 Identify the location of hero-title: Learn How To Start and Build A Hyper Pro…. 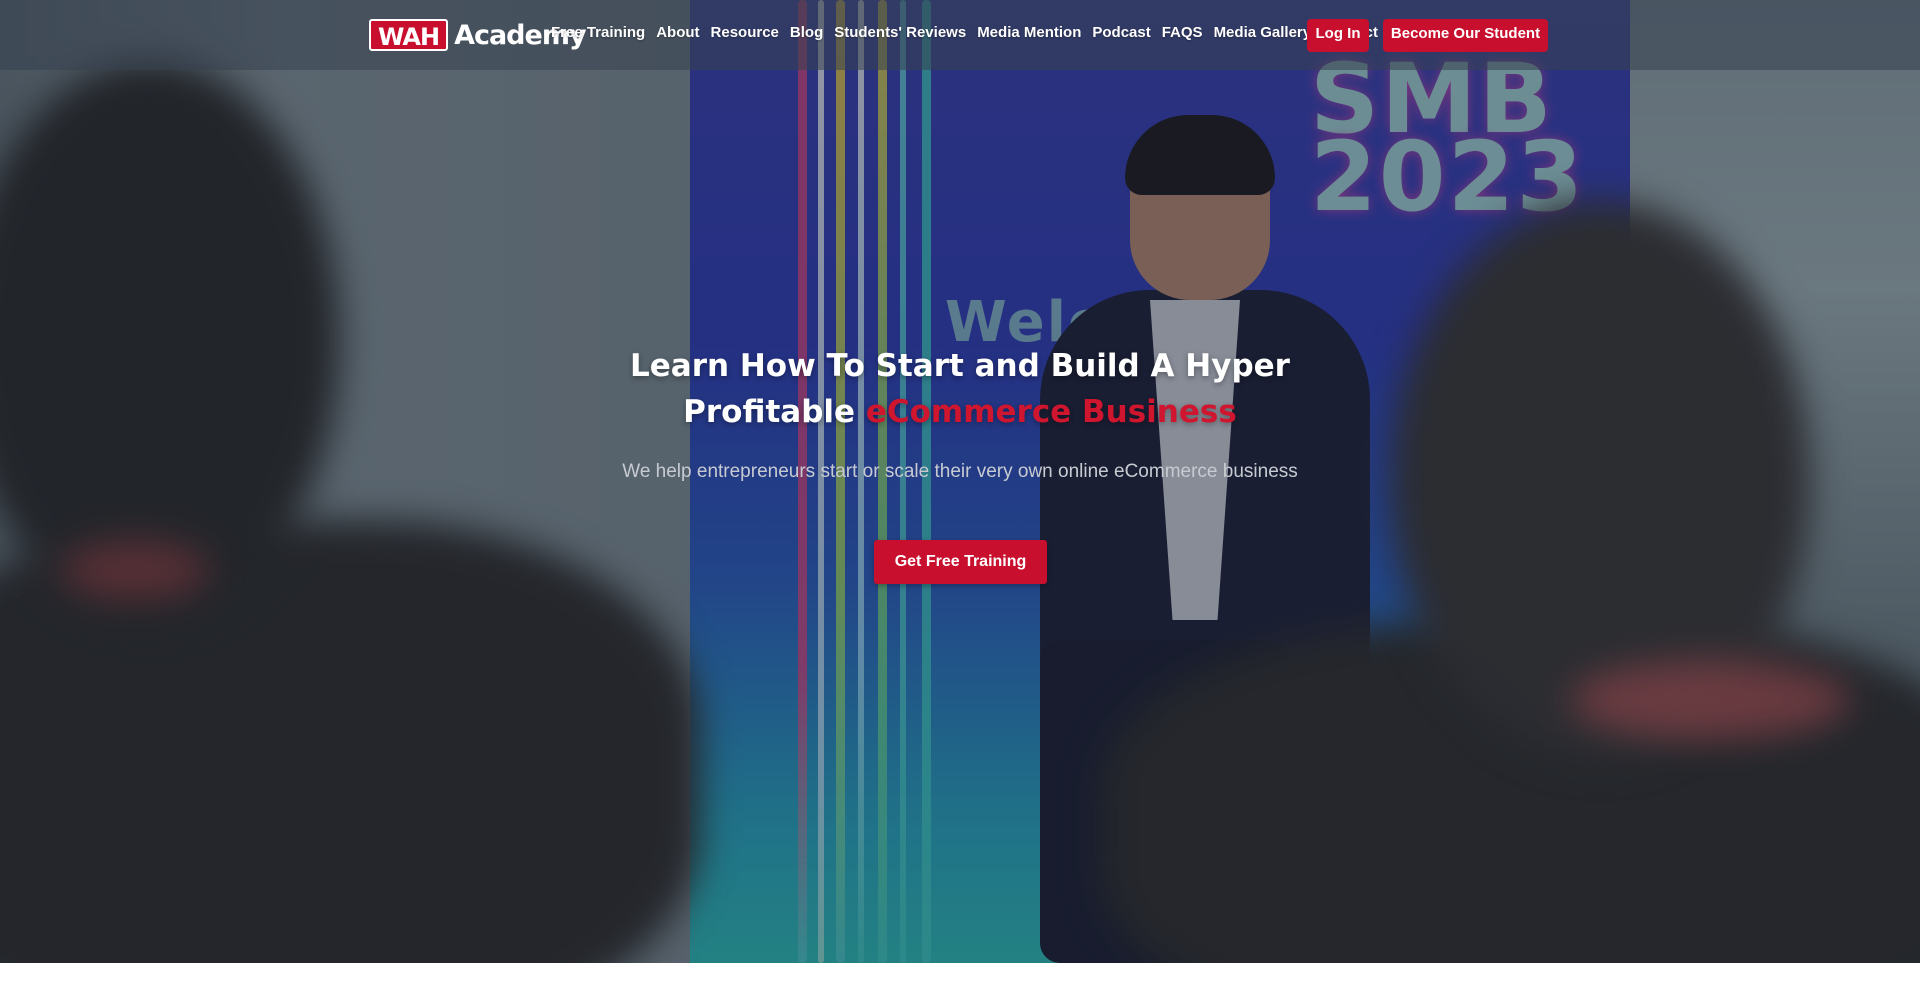
(960, 389).